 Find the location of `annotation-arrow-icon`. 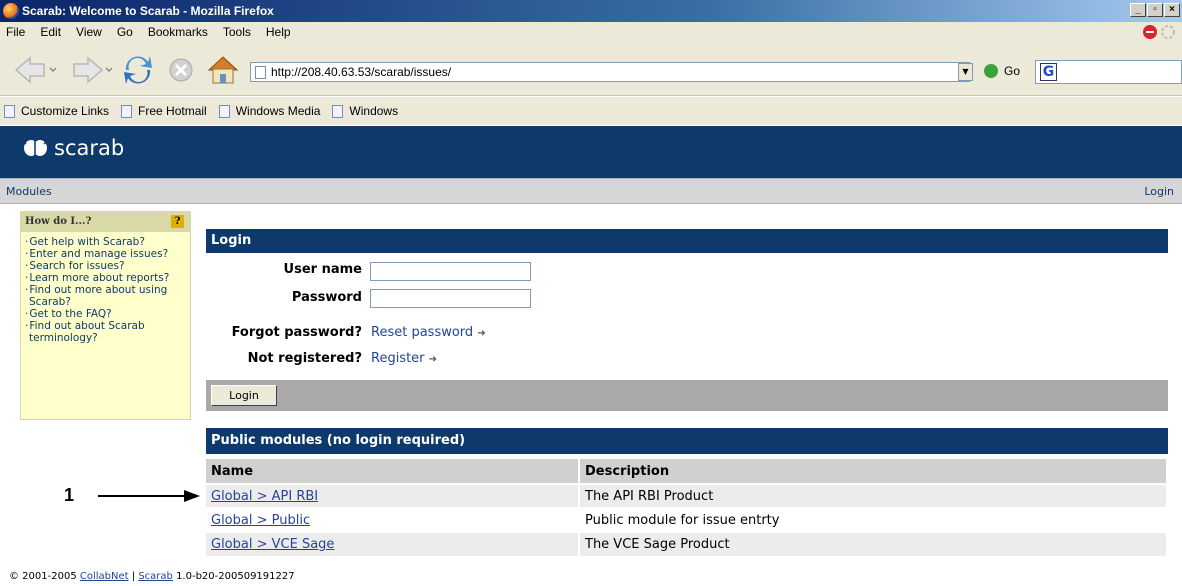

annotation-arrow-icon is located at coordinates (149, 496).